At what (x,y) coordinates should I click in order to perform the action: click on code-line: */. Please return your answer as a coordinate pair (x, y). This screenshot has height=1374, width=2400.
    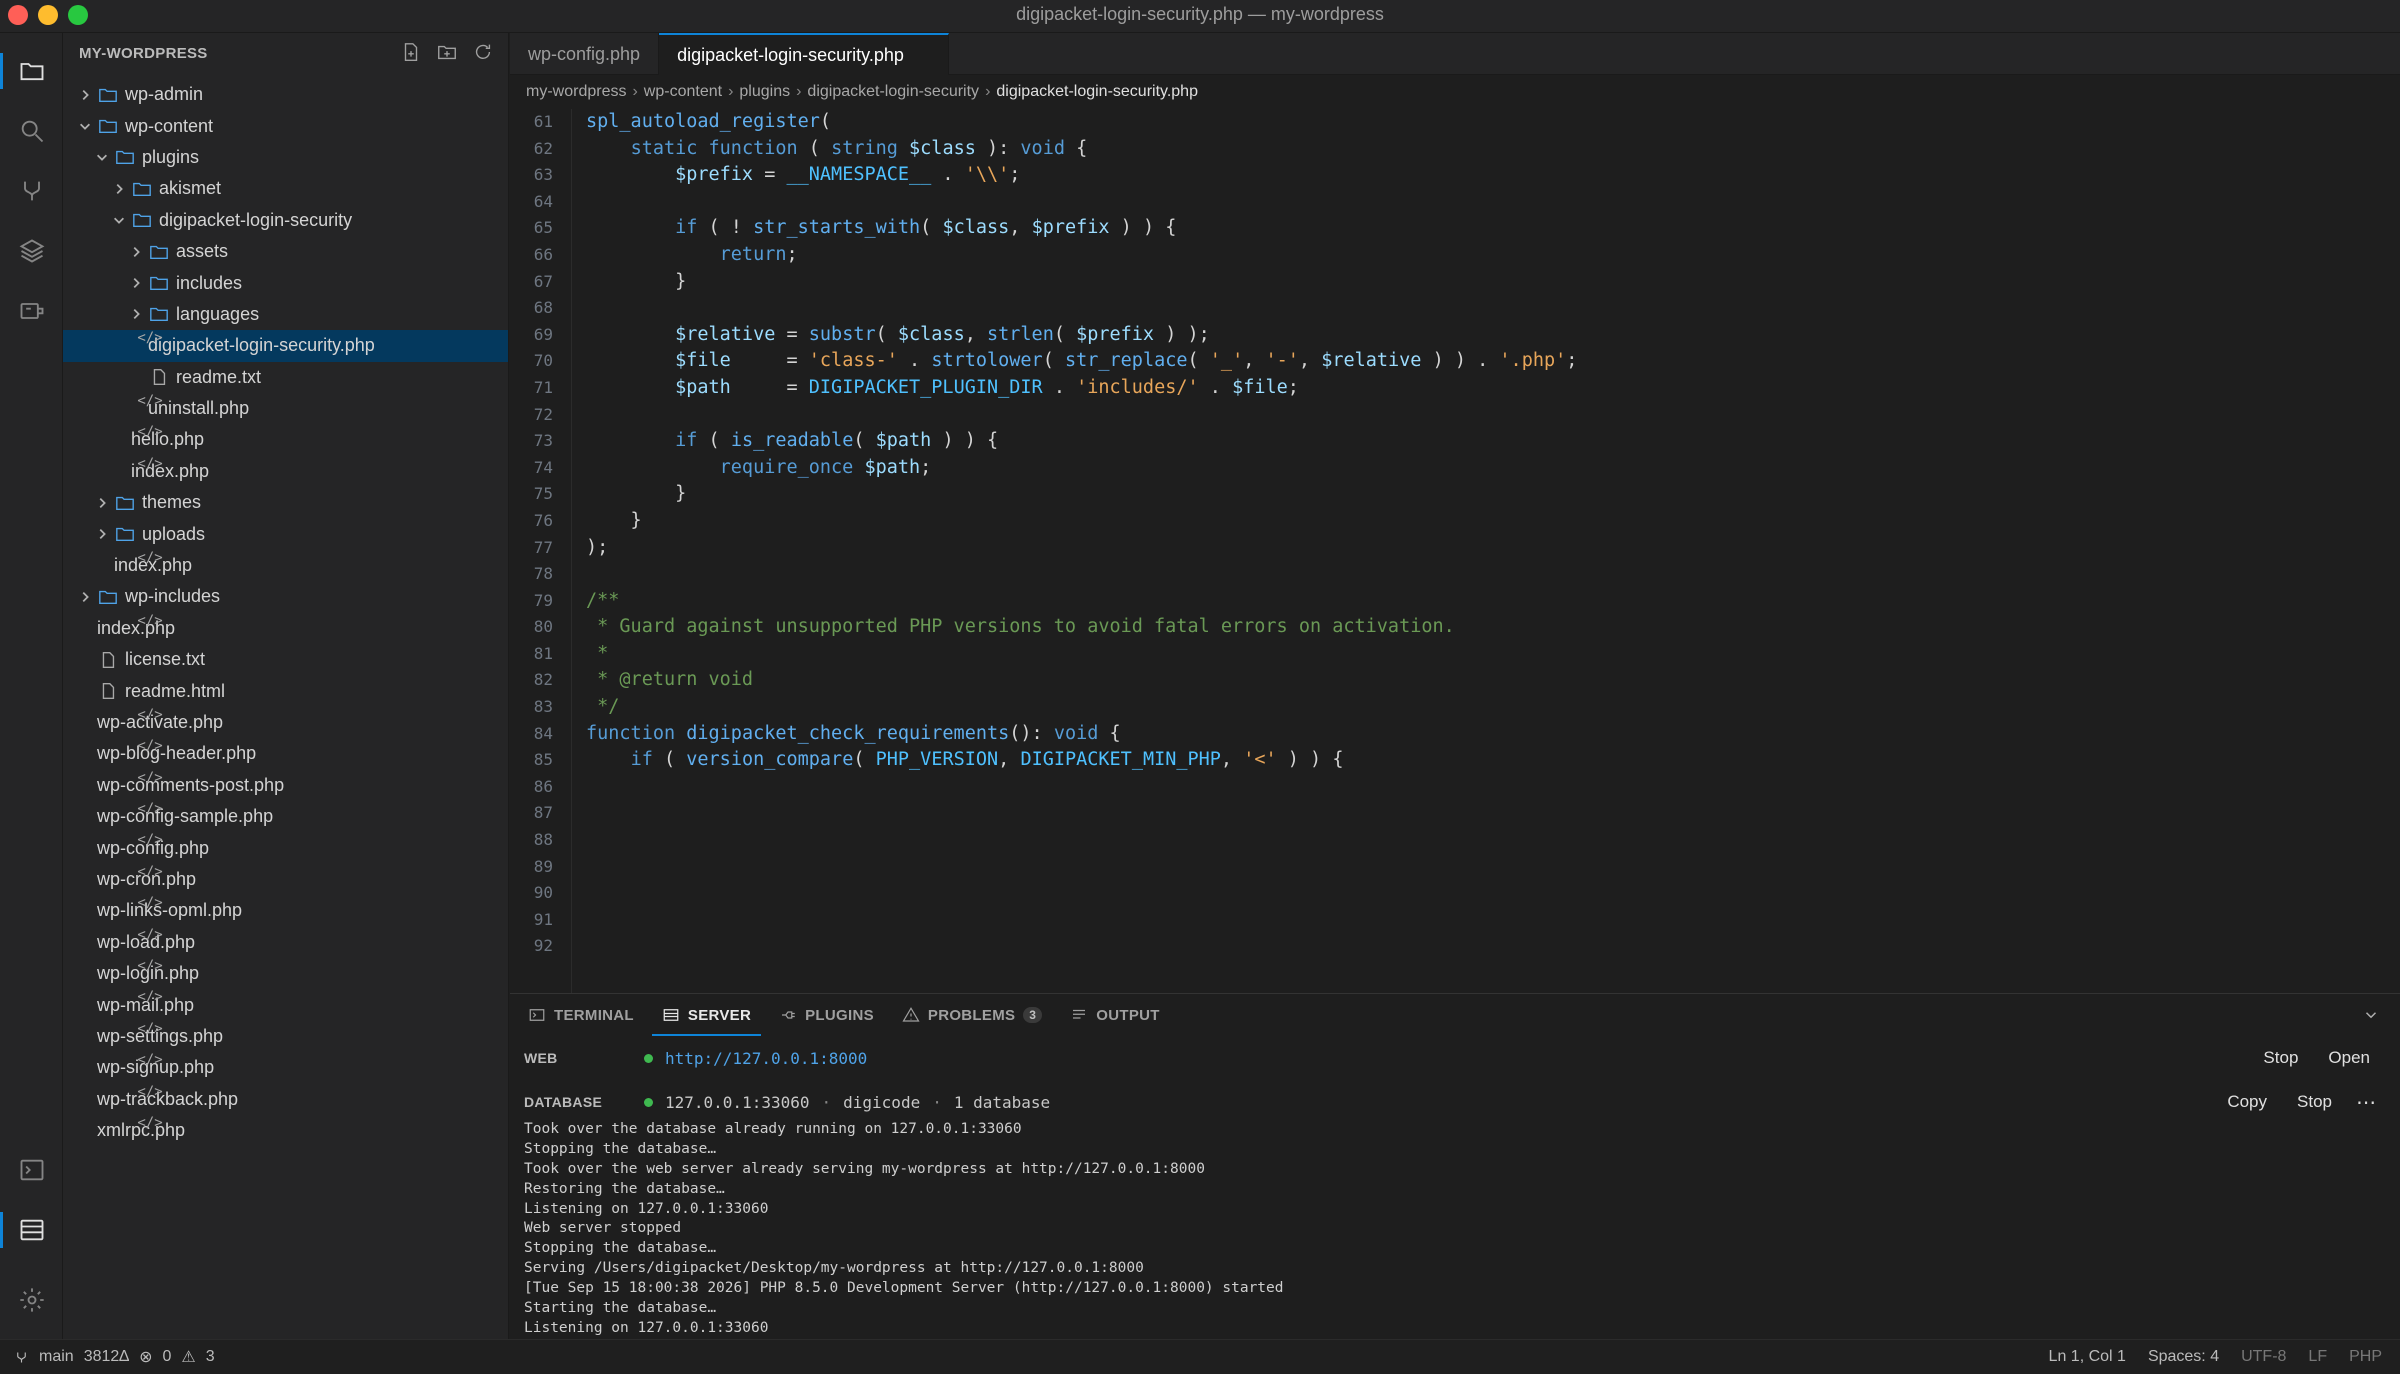
    Looking at the image, I should click on (1493, 707).